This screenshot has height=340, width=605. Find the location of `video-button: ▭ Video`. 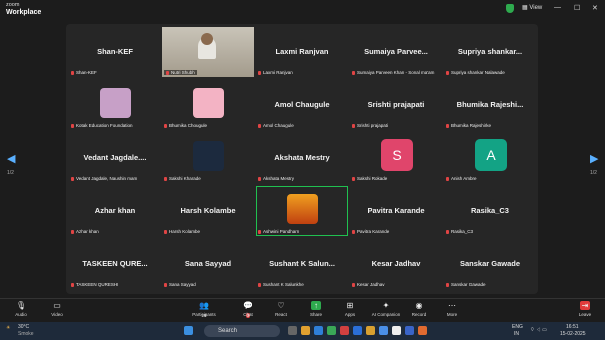

video-button: ▭ Video is located at coordinates (57, 309).